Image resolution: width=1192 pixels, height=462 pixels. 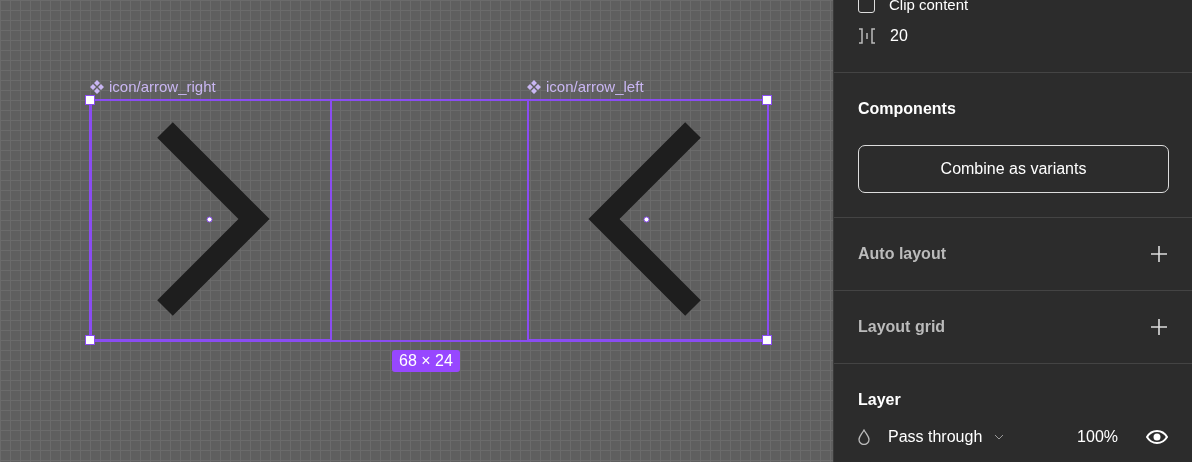 I want to click on section-title: Layer, so click(x=880, y=400).